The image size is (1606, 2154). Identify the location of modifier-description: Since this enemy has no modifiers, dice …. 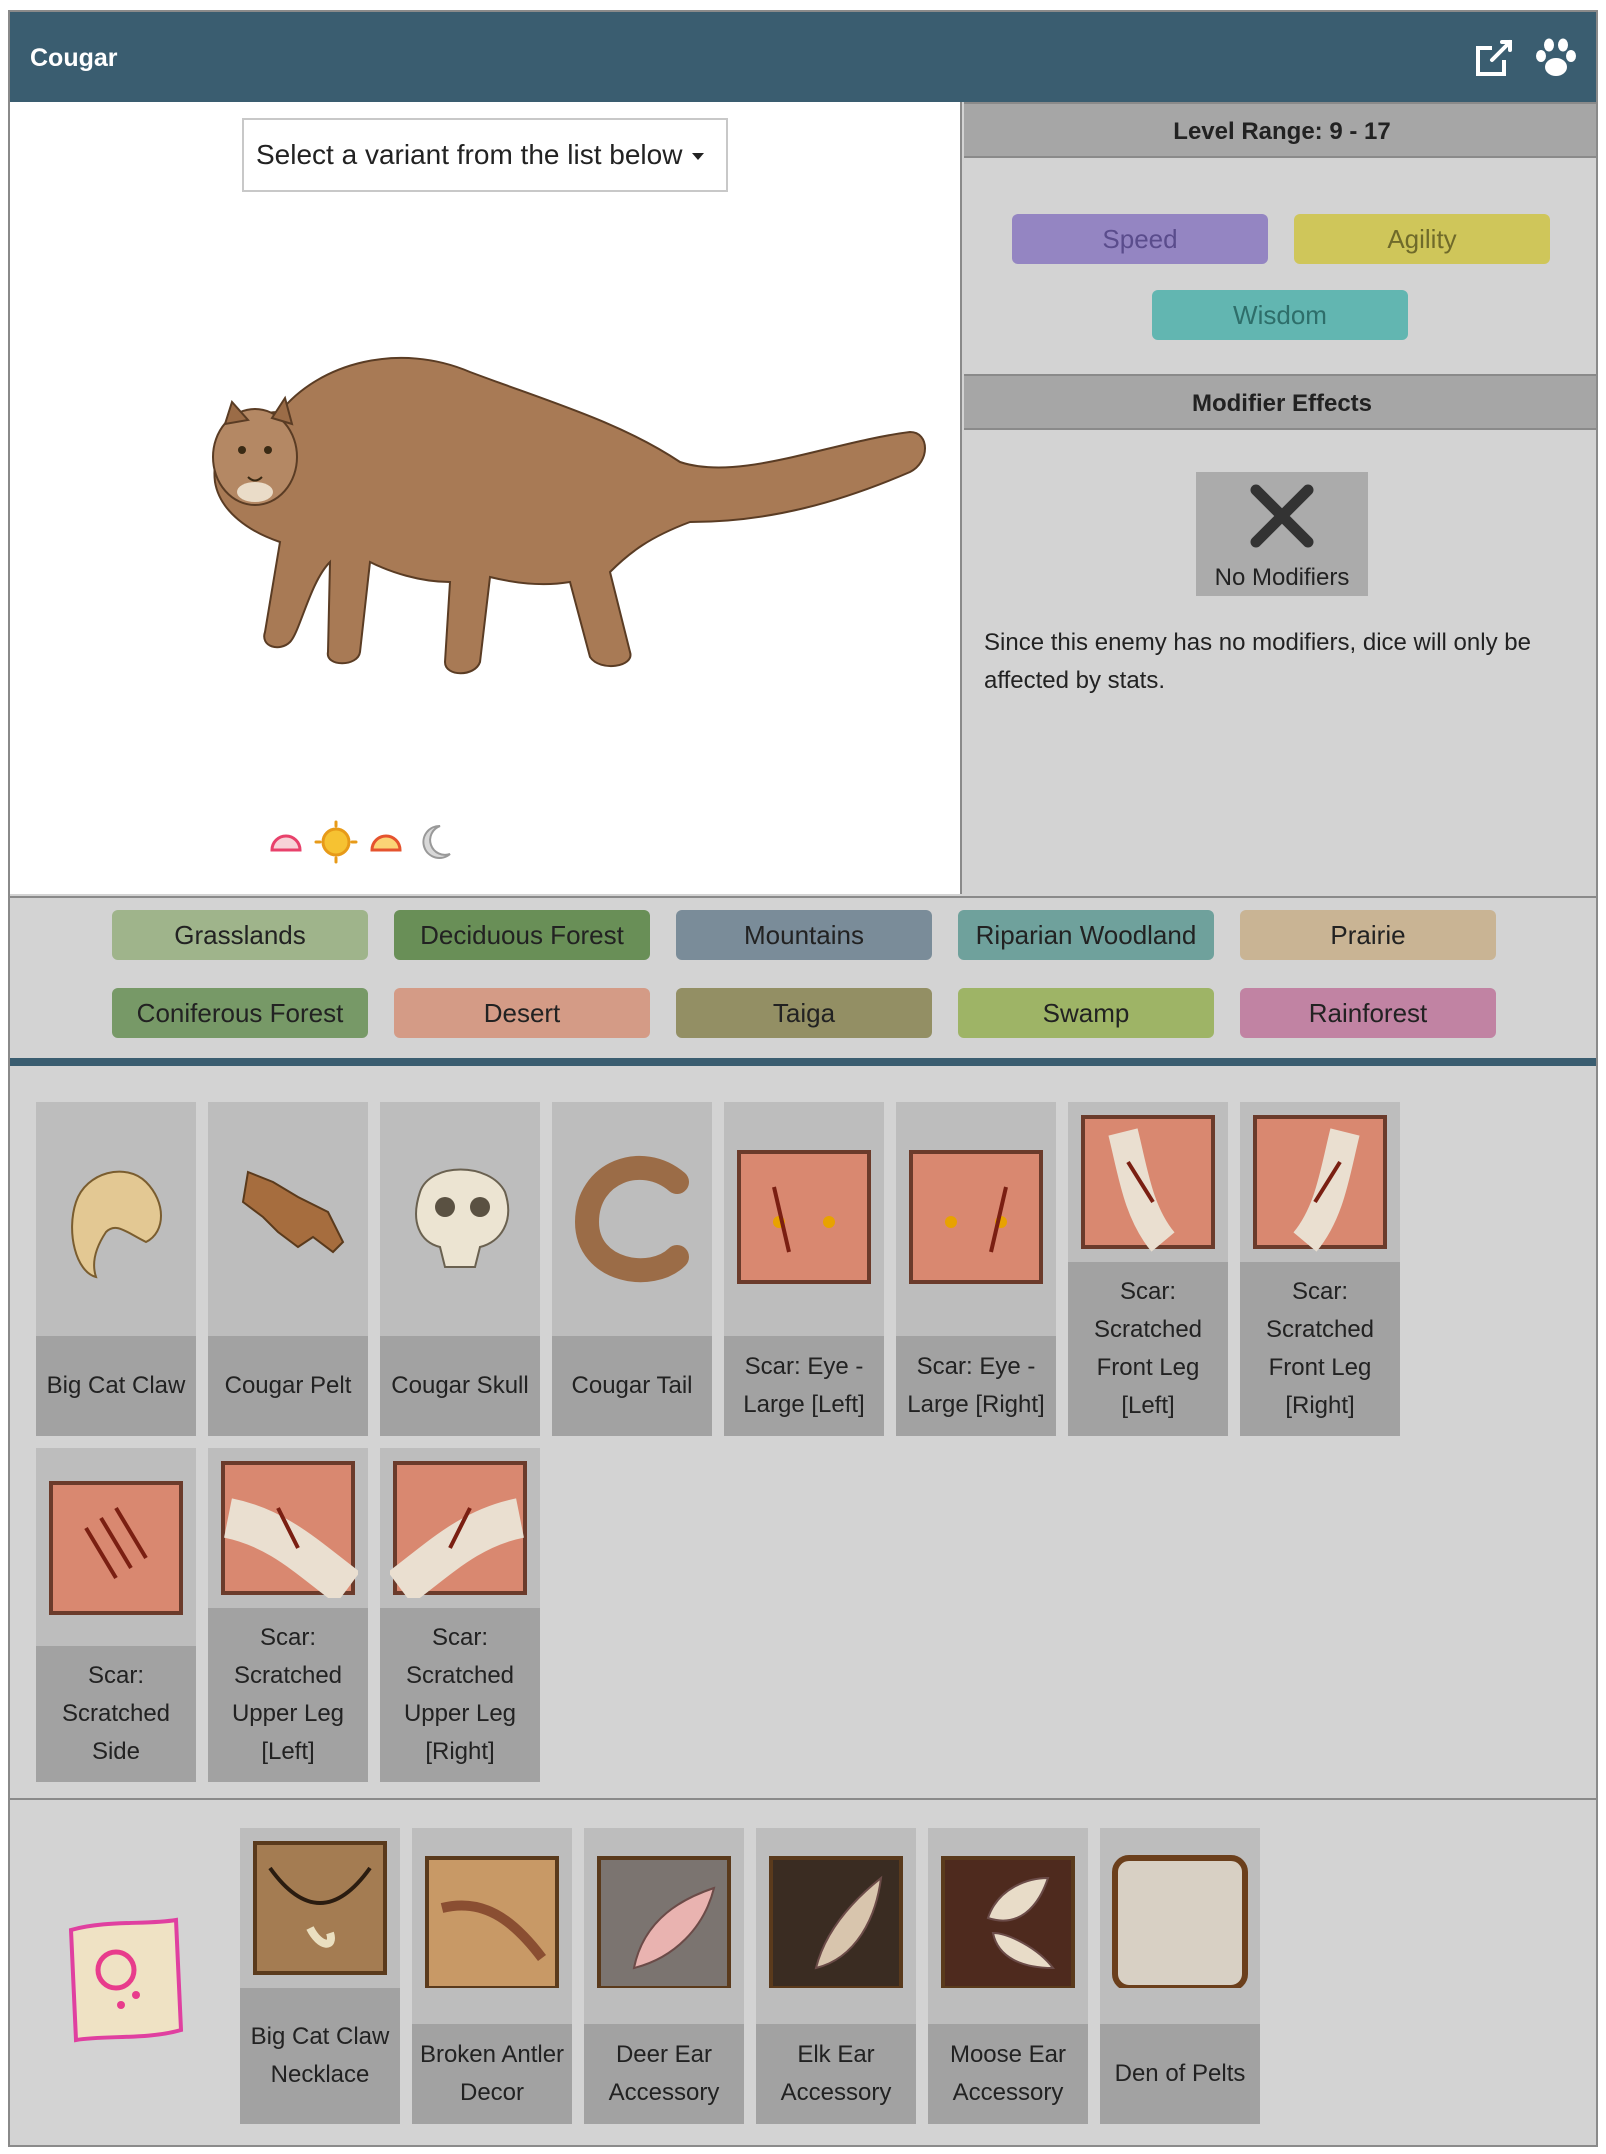
(1257, 661).